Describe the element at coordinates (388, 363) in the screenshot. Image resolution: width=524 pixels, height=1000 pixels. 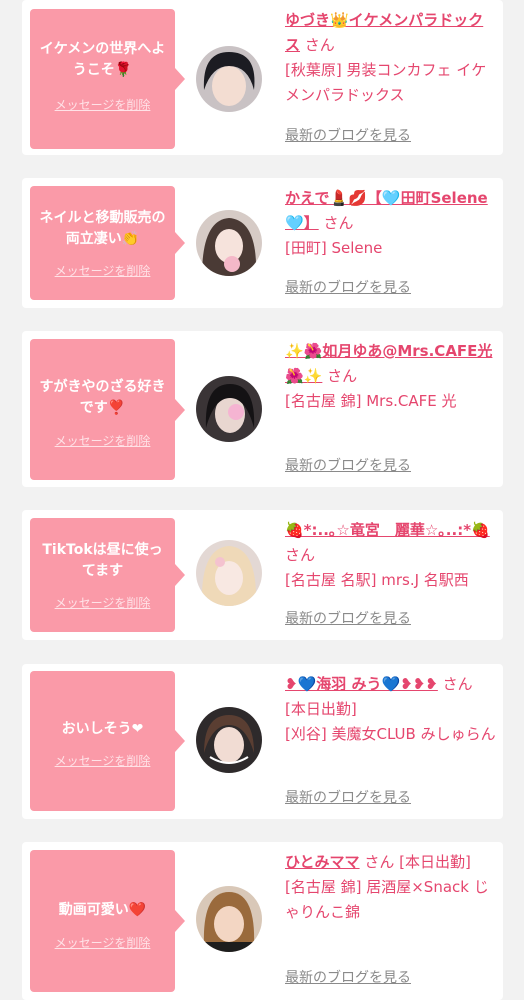
I see `sender-name-link: ✨🌺如月ゆあ@Mrs.CAFE光🌺✨` at that location.